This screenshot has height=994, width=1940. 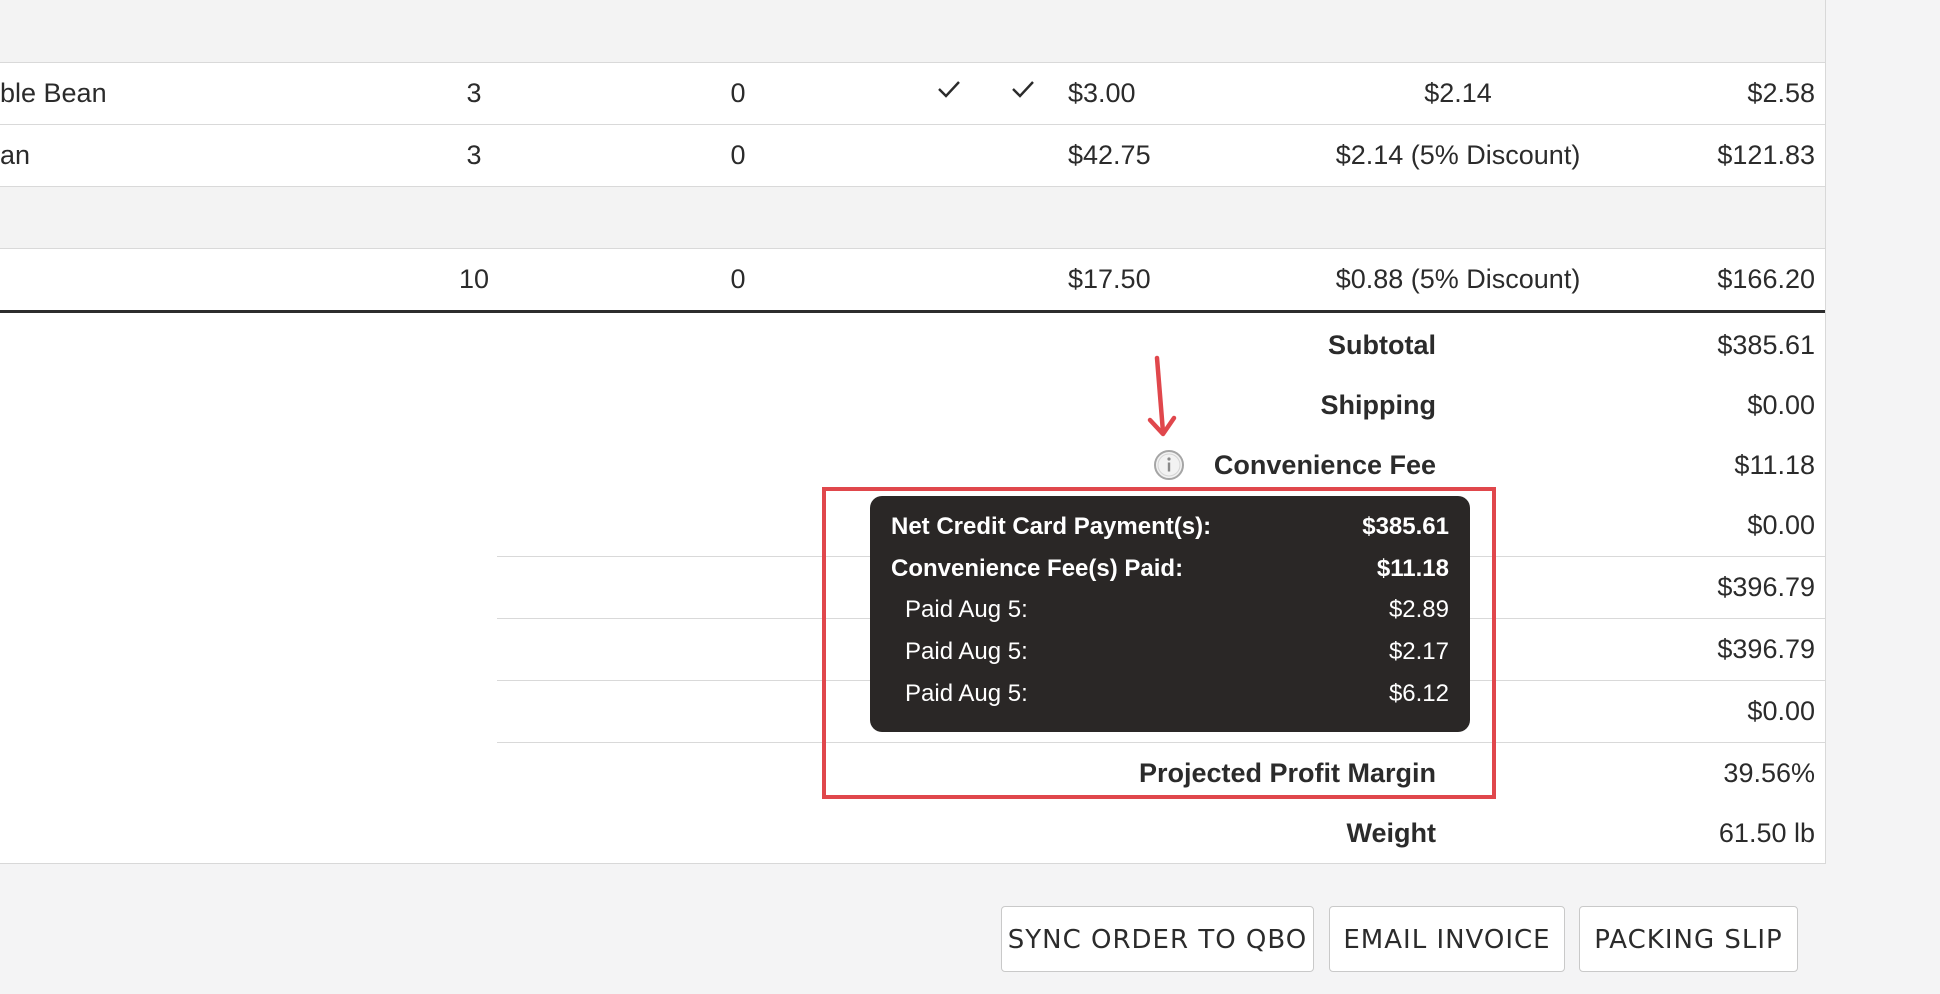 I want to click on packing-slip-button: PACKING SLIP, so click(x=1688, y=939).